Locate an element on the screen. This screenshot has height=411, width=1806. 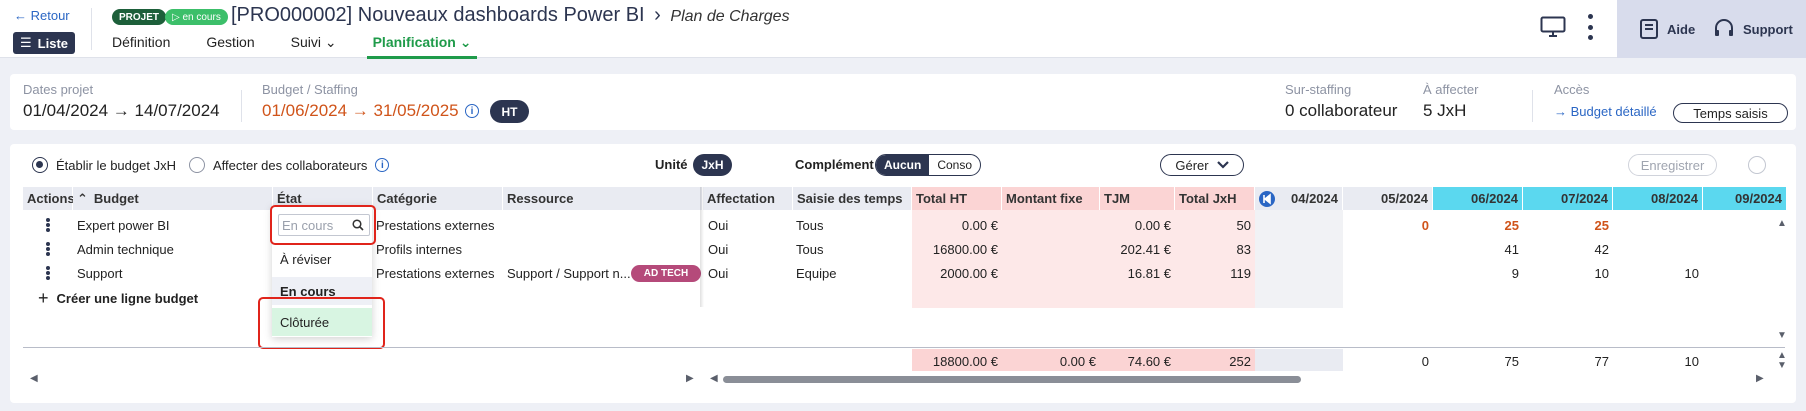
help-button: Aide is located at coordinates (1667, 29).